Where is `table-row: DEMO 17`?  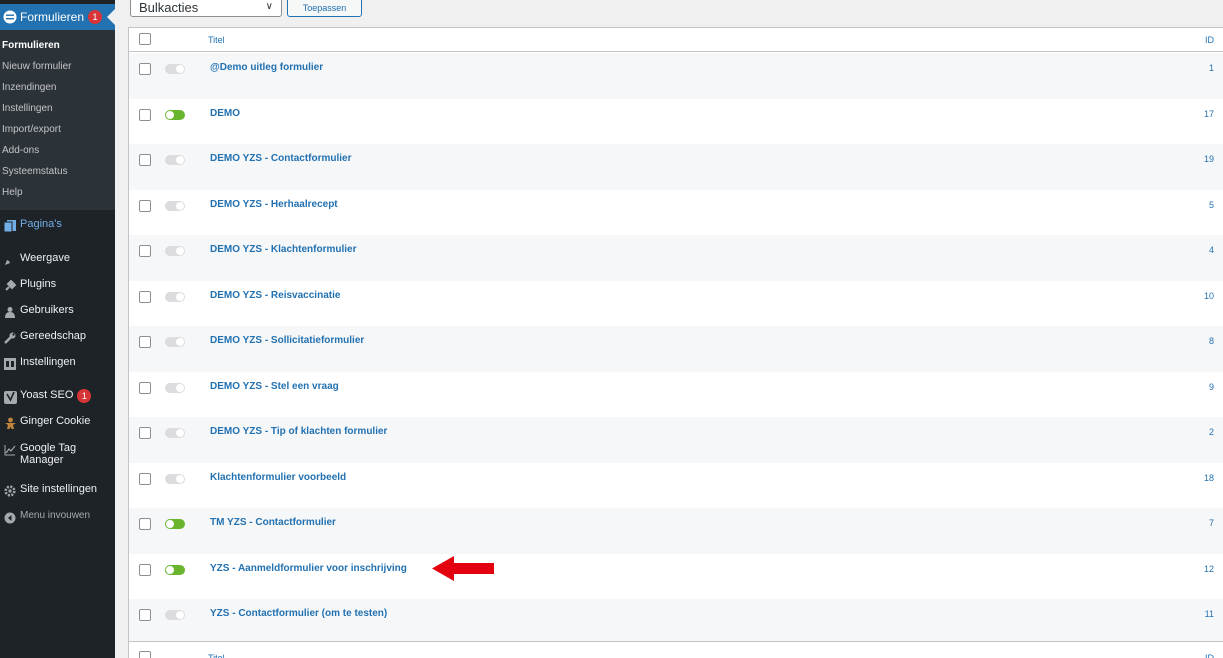
table-row: DEMO 17 is located at coordinates (676, 121).